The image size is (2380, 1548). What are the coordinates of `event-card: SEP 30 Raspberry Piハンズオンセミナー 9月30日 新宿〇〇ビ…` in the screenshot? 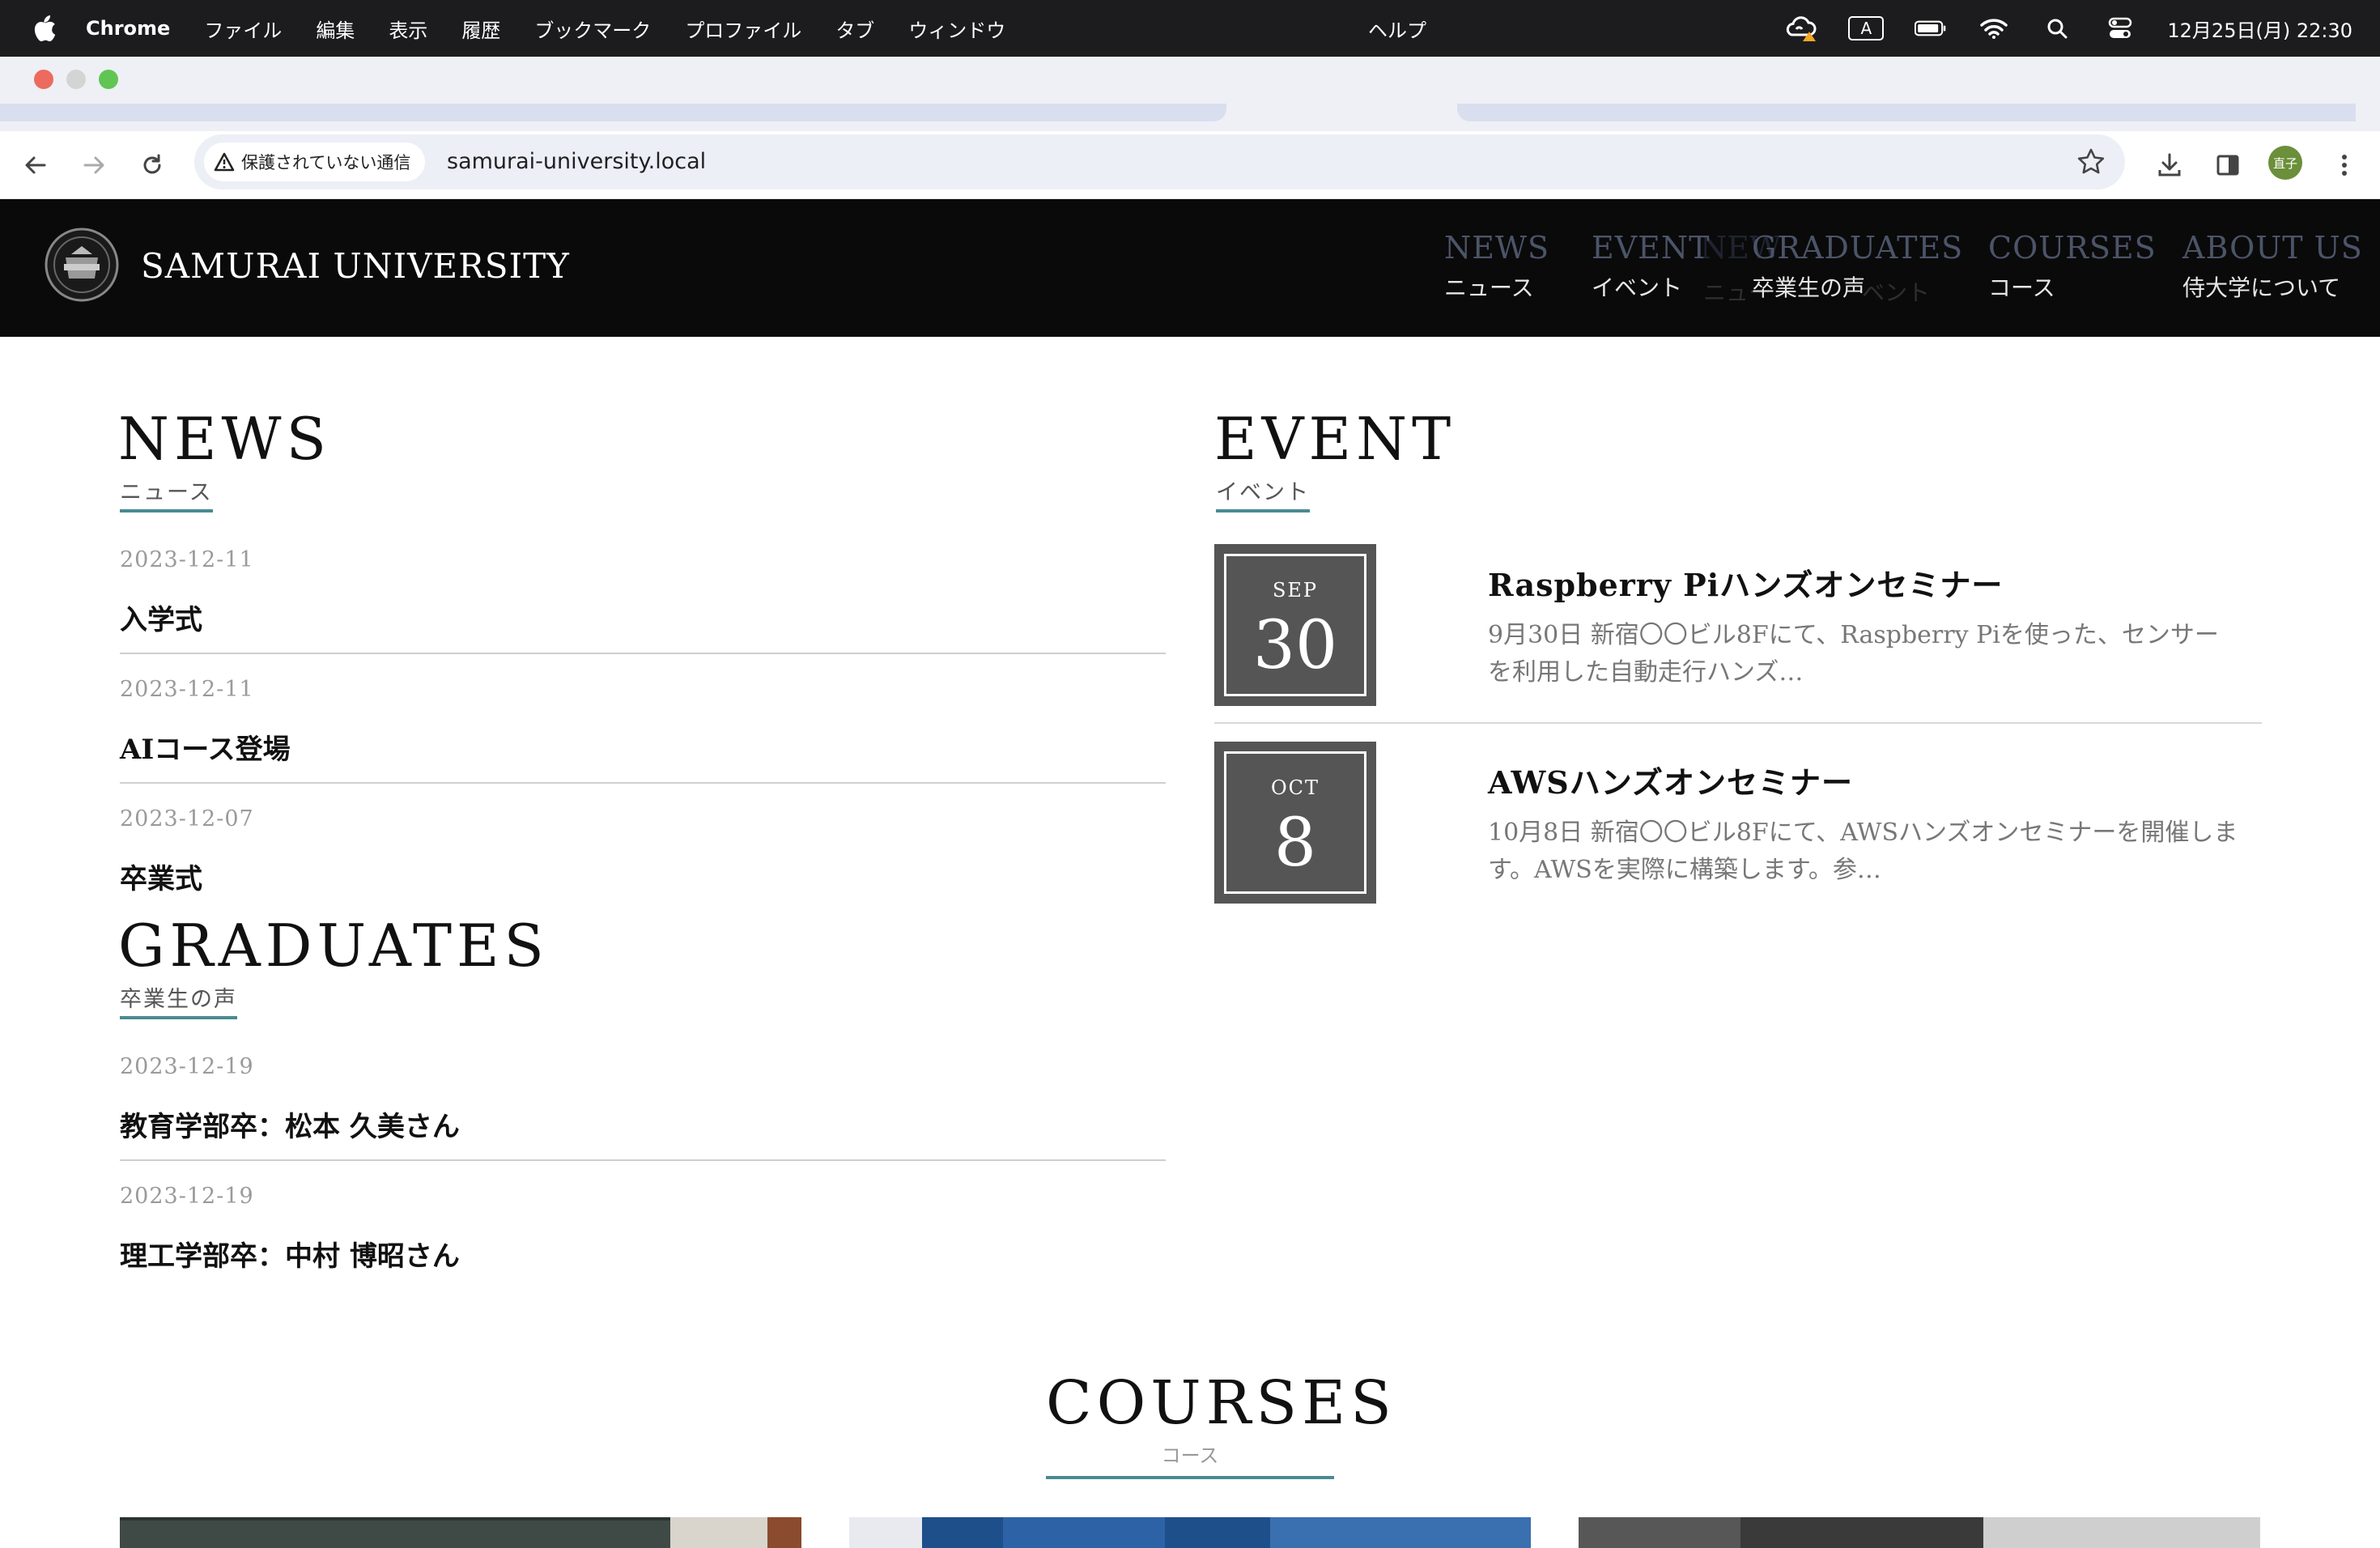 It's located at (1738, 634).